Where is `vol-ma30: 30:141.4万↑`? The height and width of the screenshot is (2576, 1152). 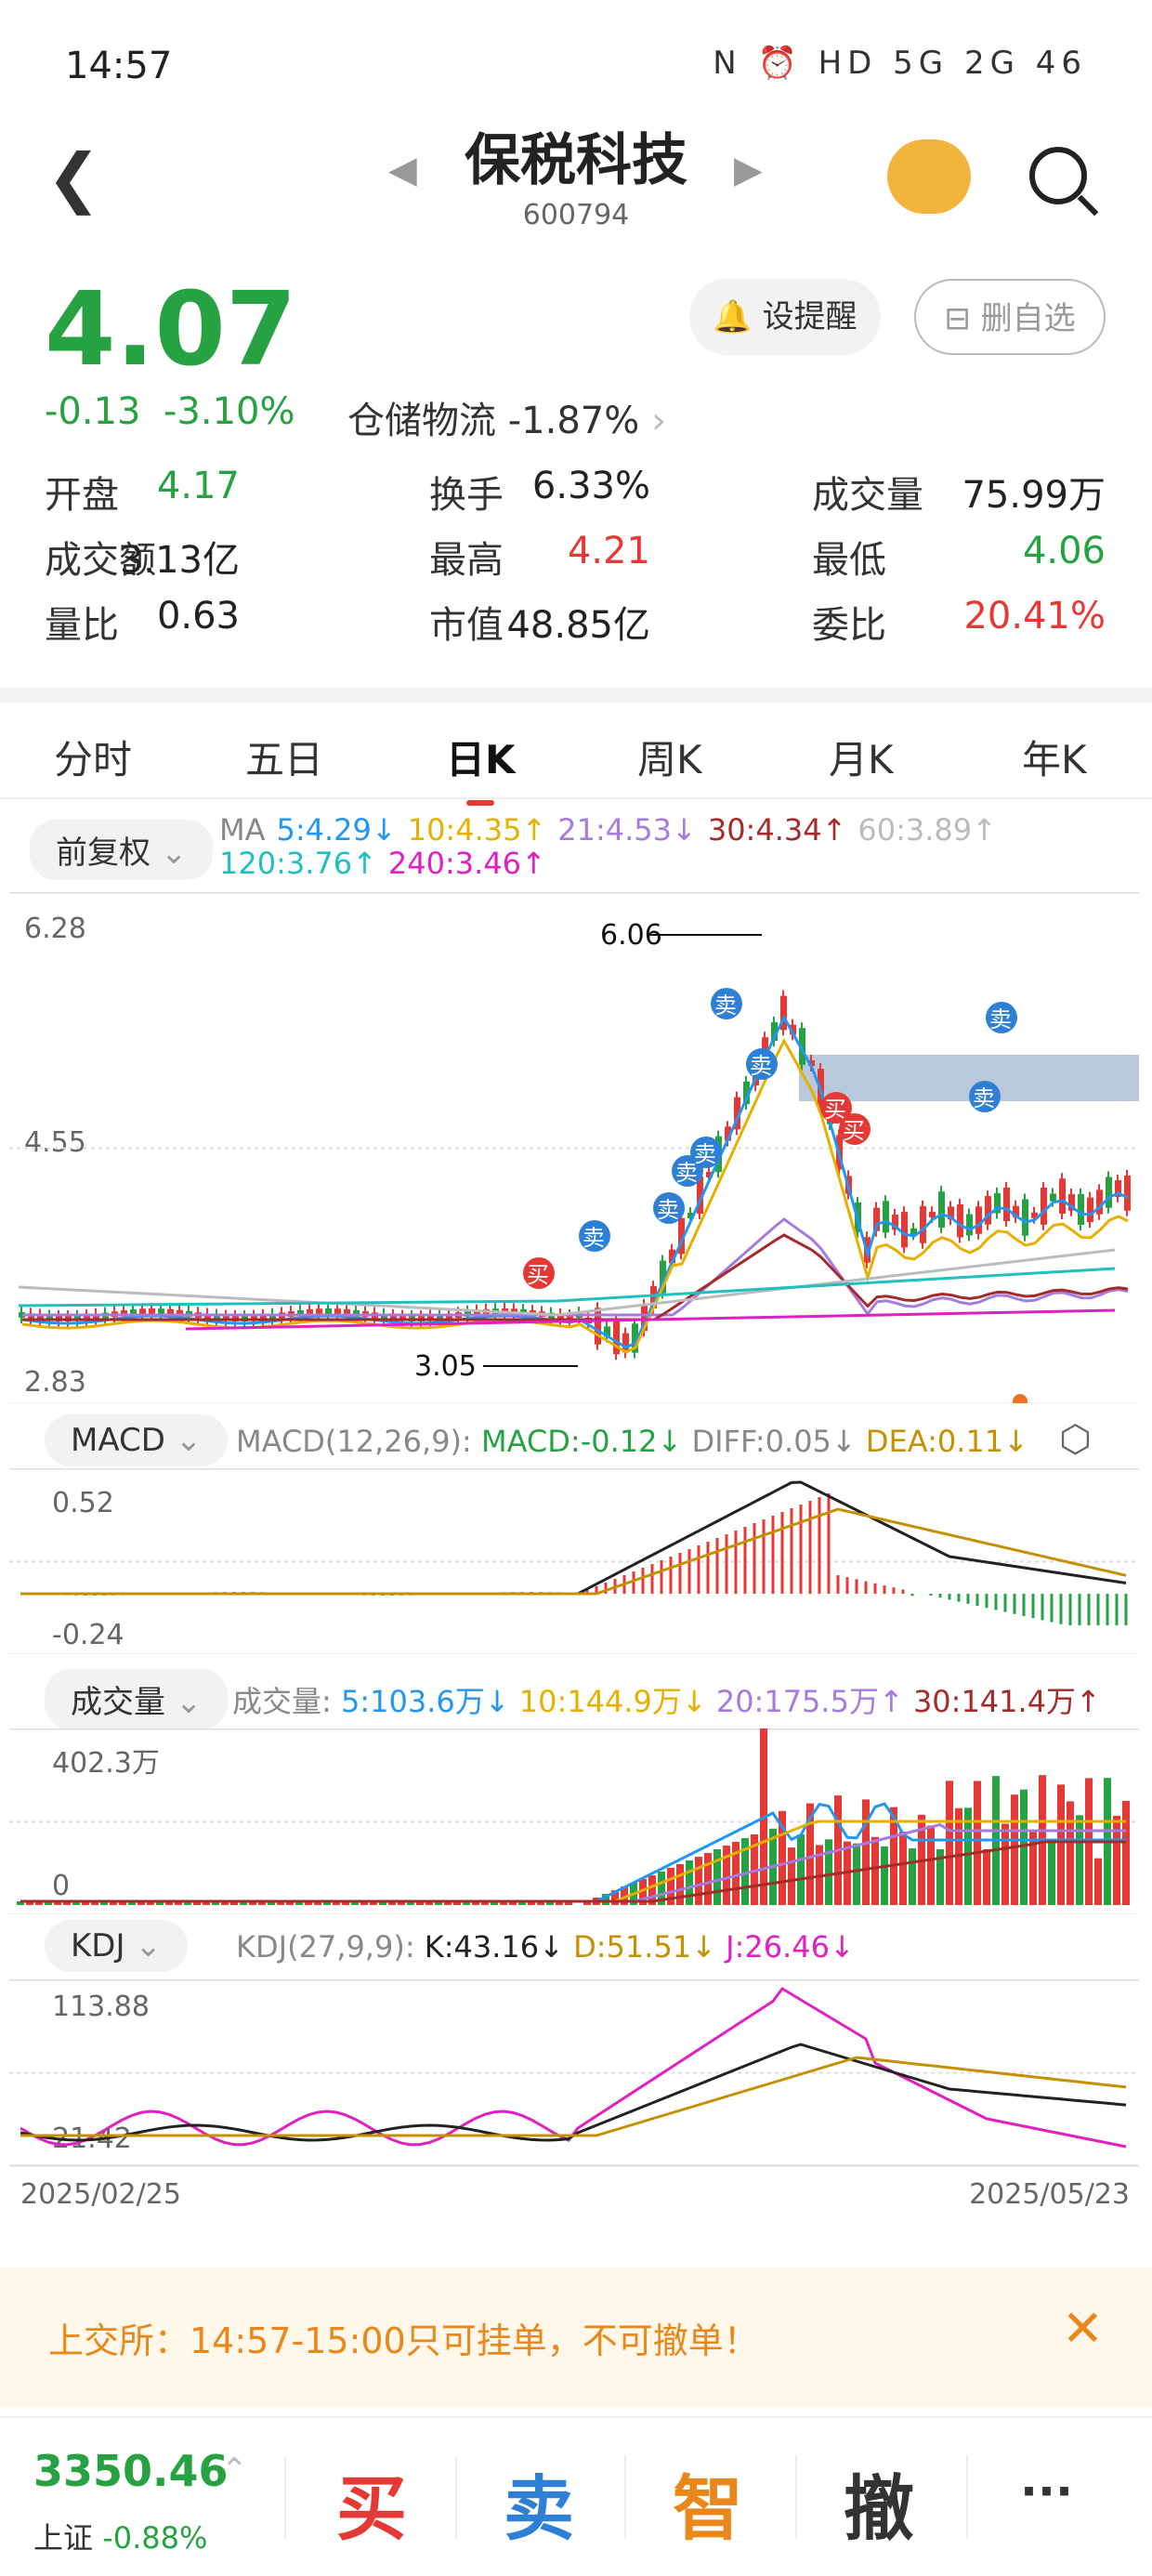 vol-ma30: 30:141.4万↑ is located at coordinates (1006, 1701).